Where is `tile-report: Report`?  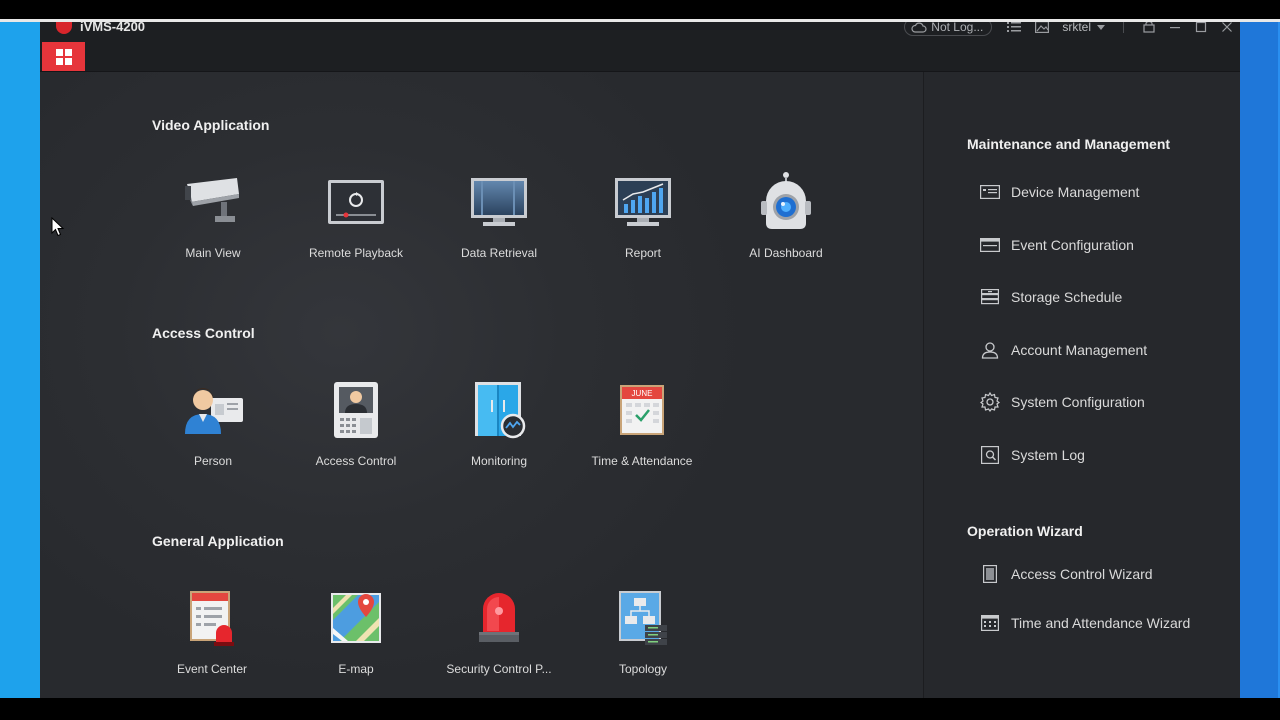 tile-report: Report is located at coordinates (643, 215).